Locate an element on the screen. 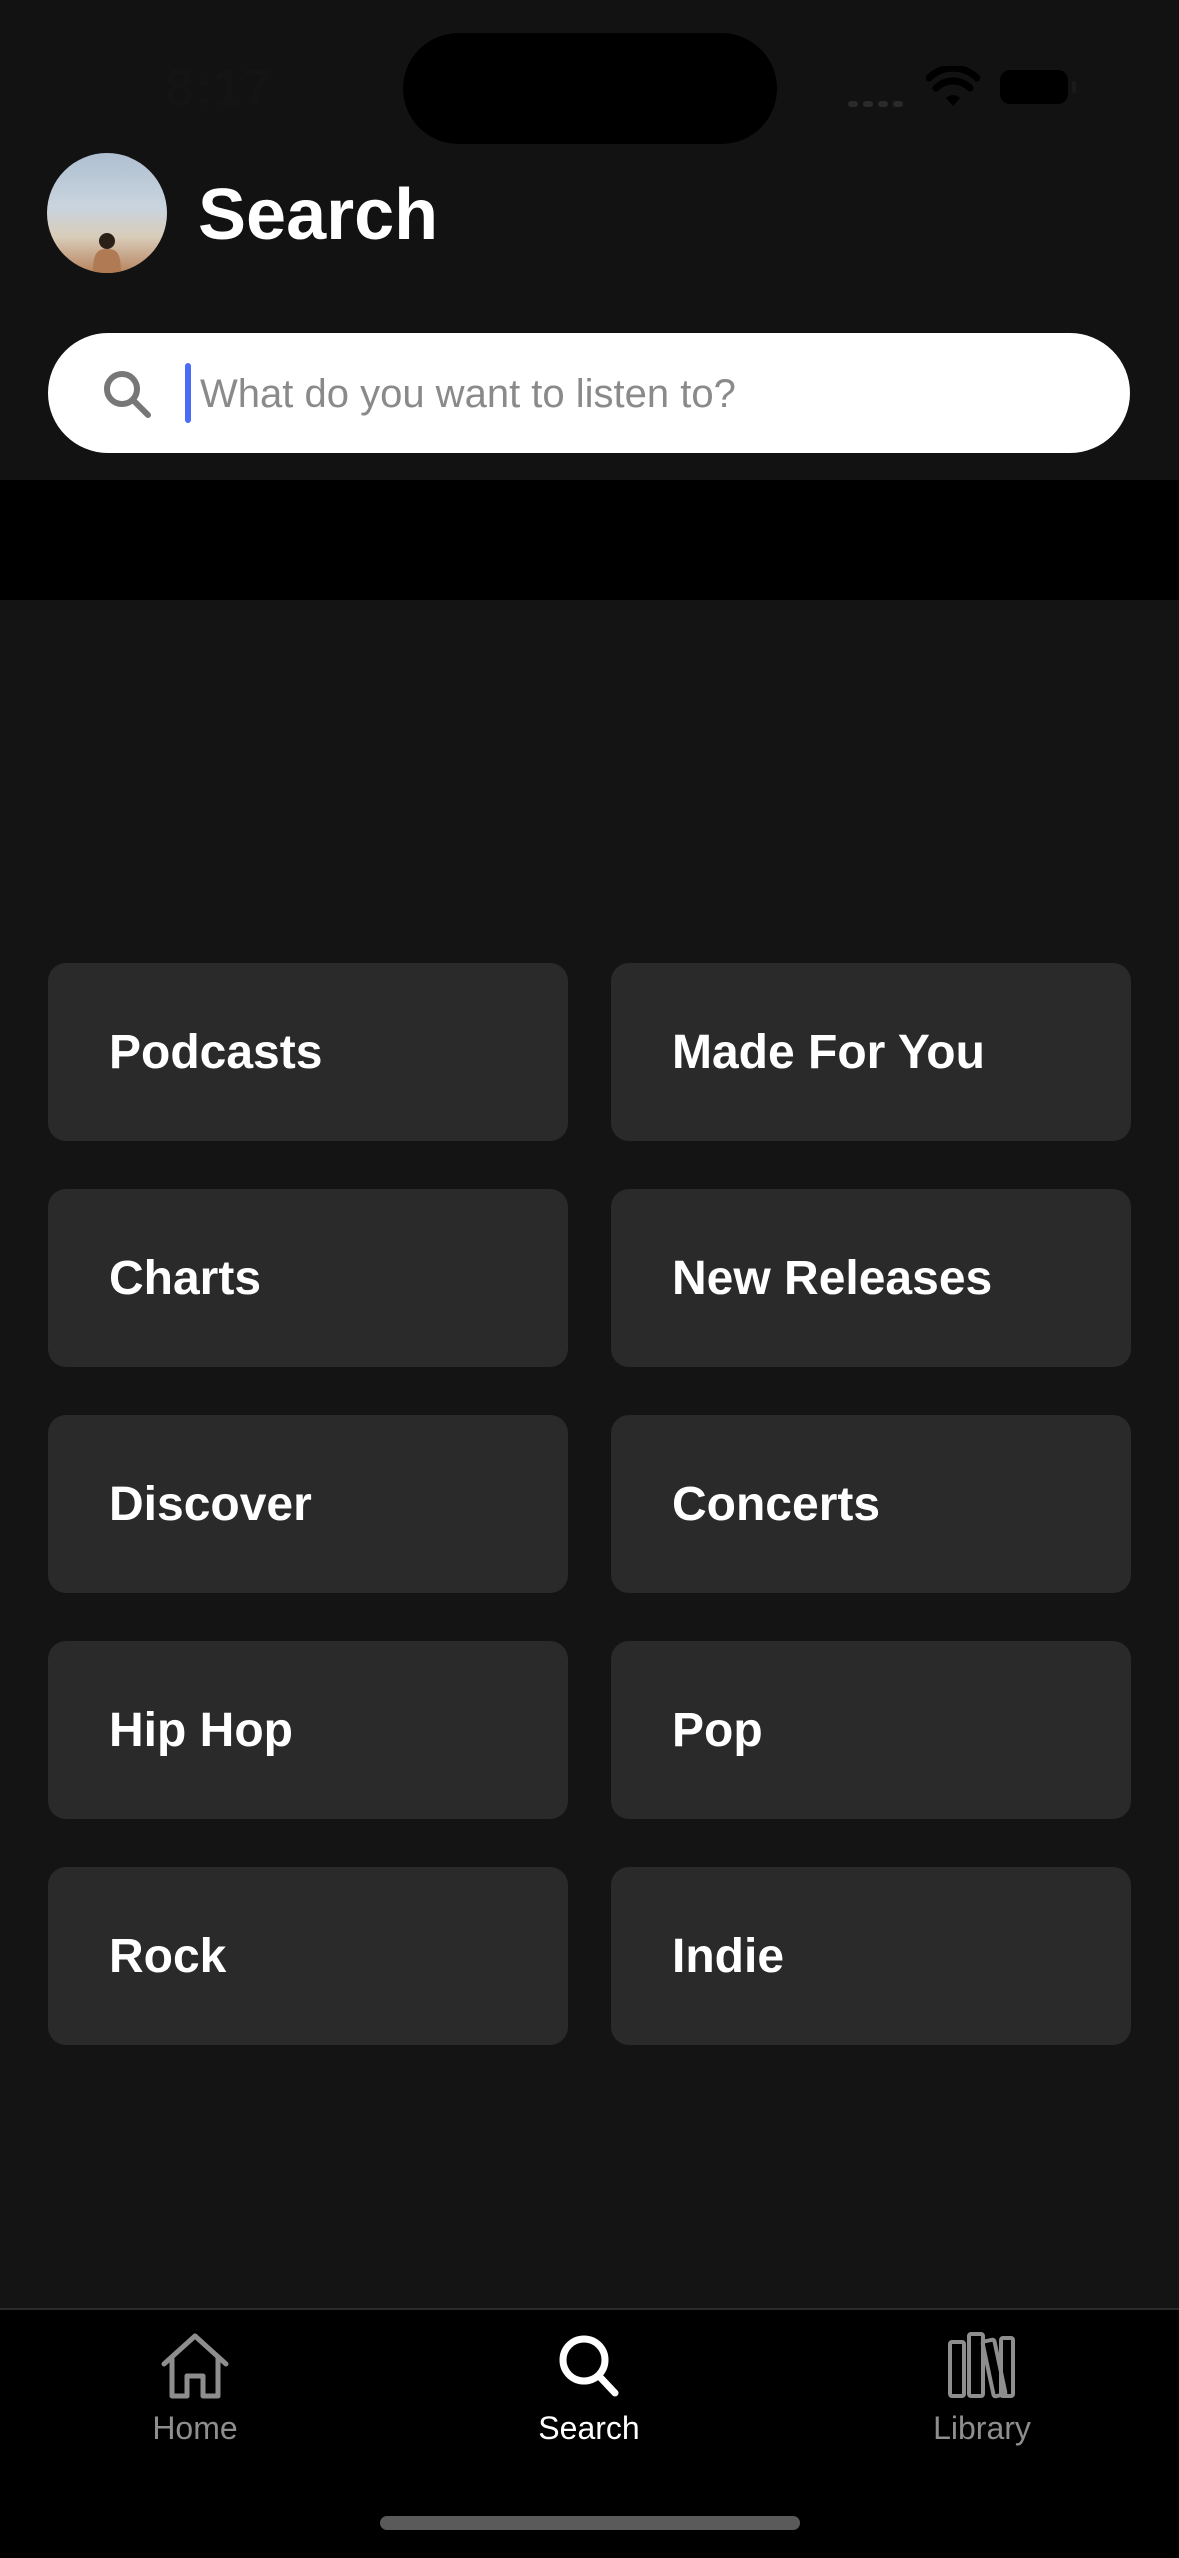 The width and height of the screenshot is (1179, 2558). wifi-icon is located at coordinates (953, 86).